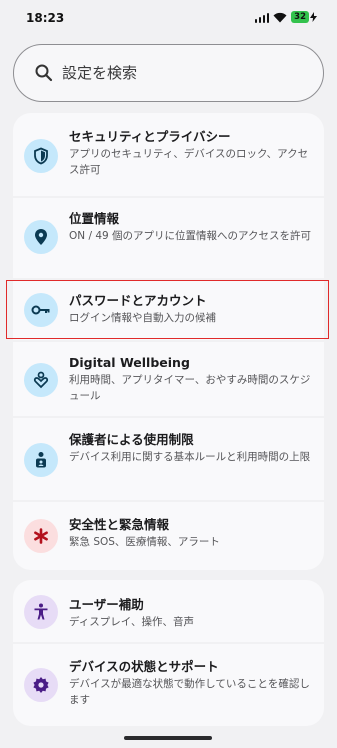  I want to click on status-icons: 32, so click(285, 17).